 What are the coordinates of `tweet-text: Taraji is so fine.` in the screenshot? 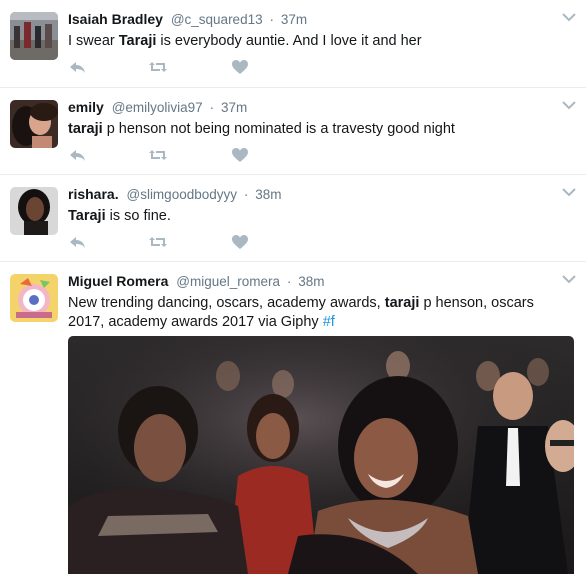 It's located at (119, 216).